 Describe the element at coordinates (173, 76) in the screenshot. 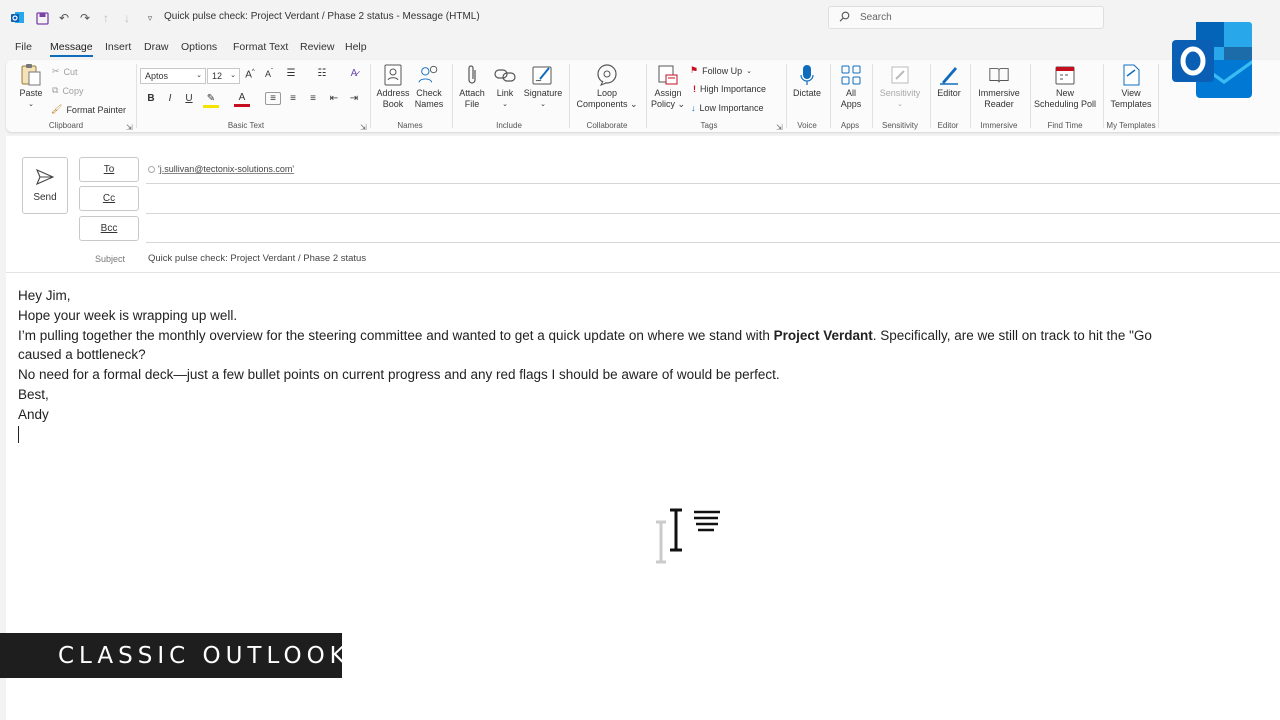

I see `font-name-select: Aptos ⌄` at that location.